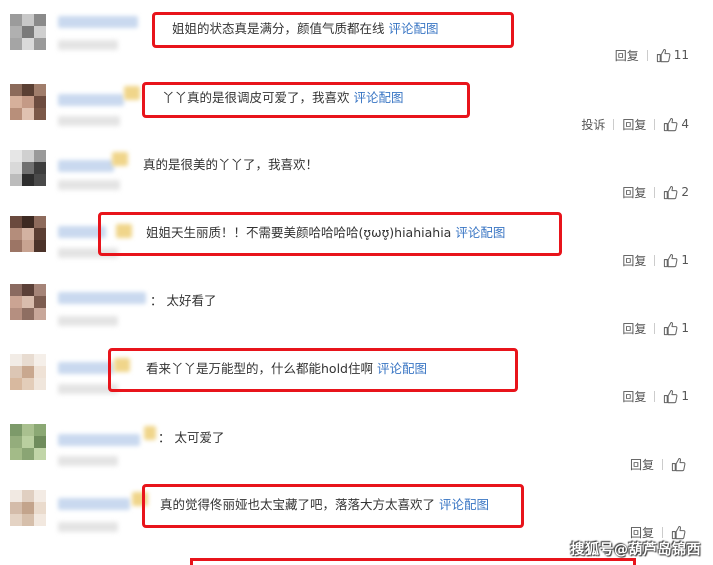  I want to click on comment-item: 姐姐的状态真是满分，颜值气质都在线 评论配图 回复 11, so click(356, 34).